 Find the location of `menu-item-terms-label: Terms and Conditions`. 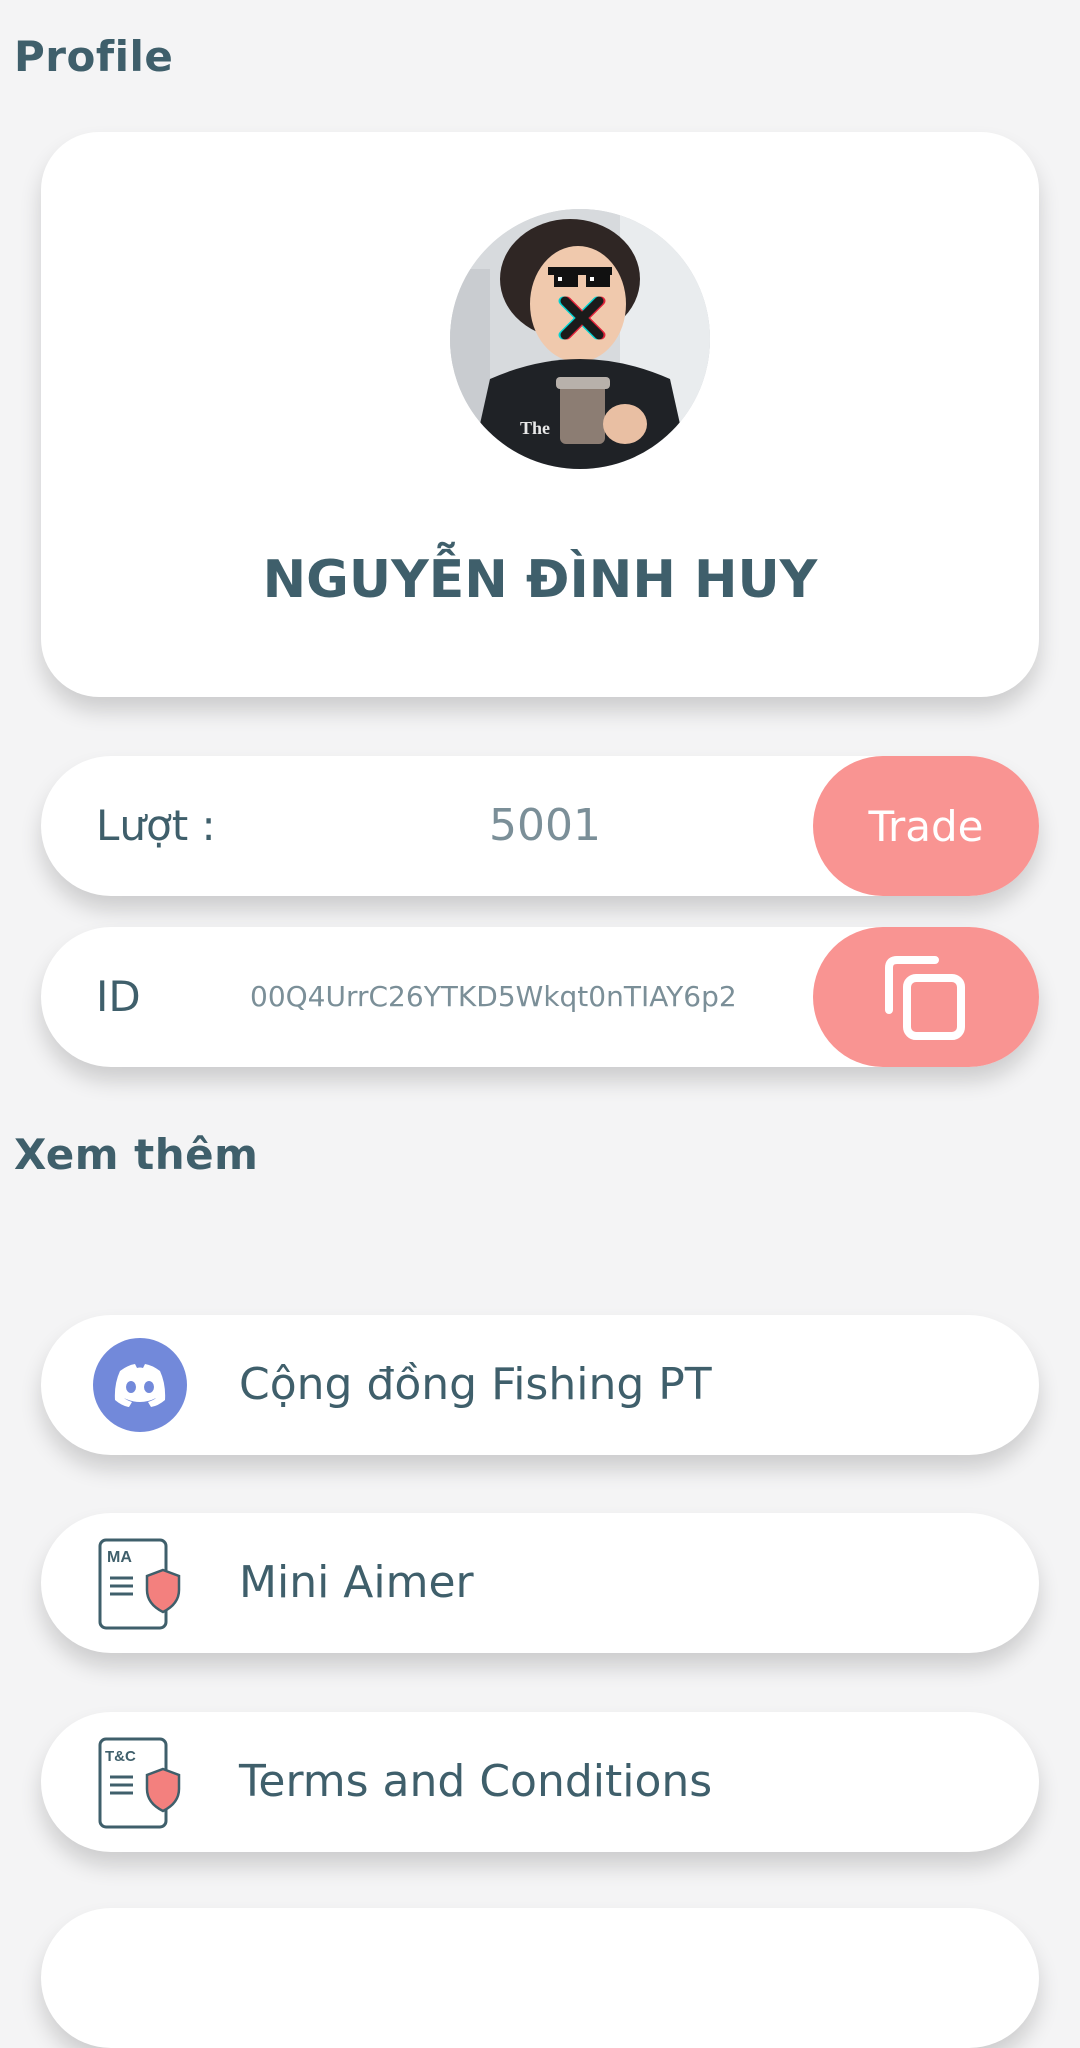

menu-item-terms-label: Terms and Conditions is located at coordinates (476, 1781).